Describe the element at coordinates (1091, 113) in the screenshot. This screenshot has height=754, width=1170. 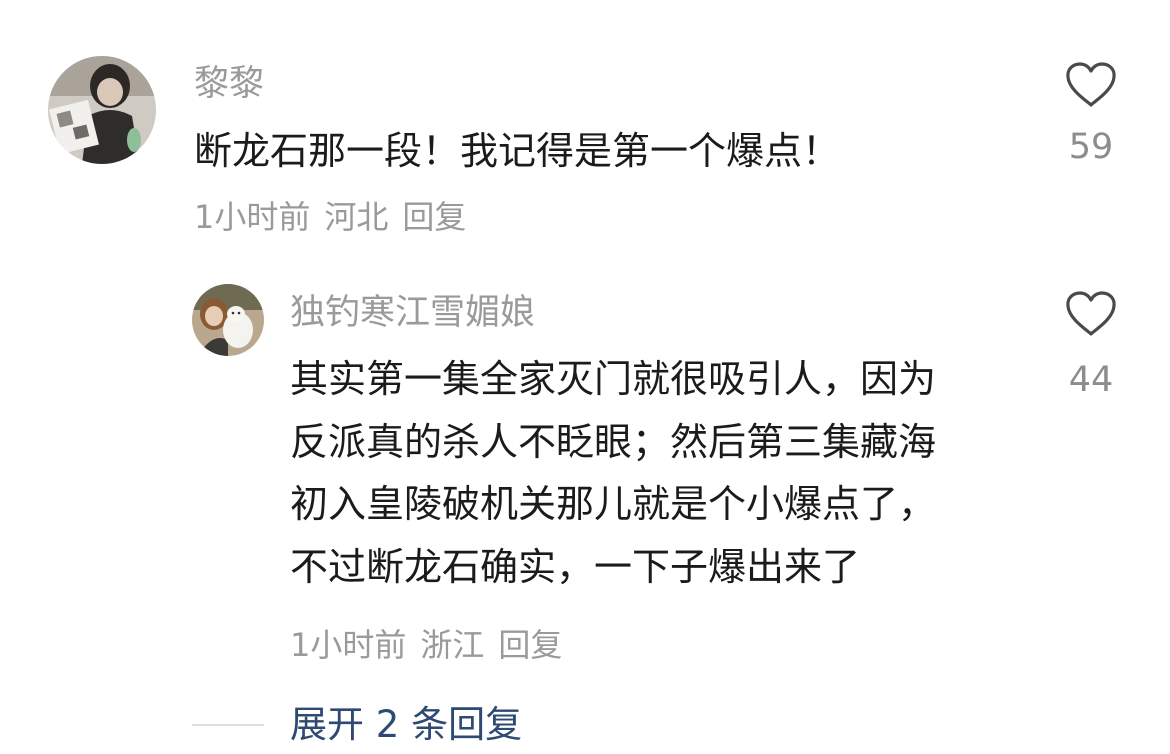
I see `like-button: 59` at that location.